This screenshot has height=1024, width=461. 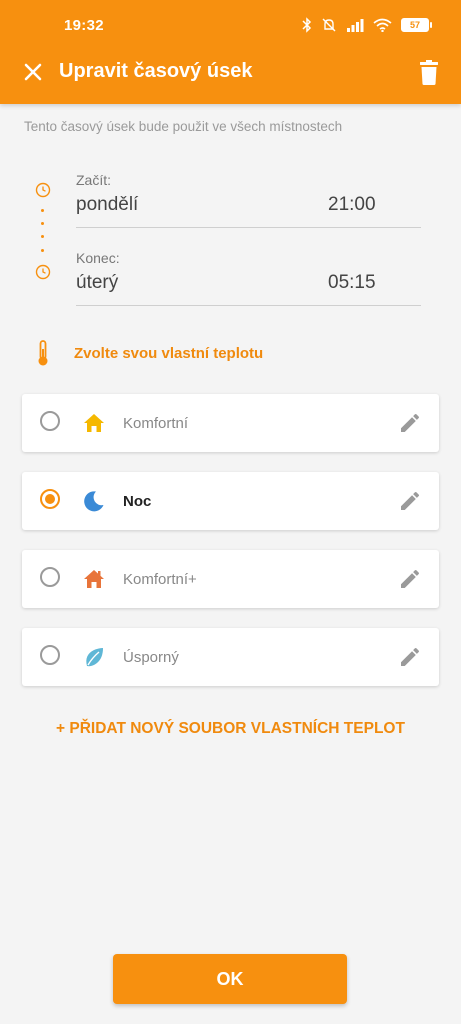 What do you see at coordinates (43, 353) in the screenshot?
I see `thermometer-icon` at bounding box center [43, 353].